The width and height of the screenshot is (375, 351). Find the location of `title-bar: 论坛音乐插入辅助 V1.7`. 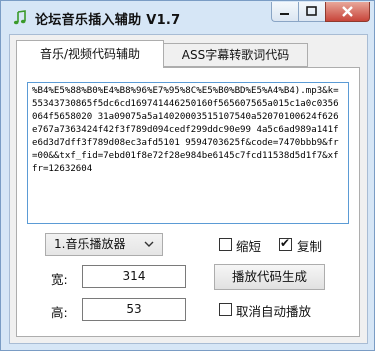

title-bar: 论坛音乐插入辅助 V1.7 is located at coordinates (187, 18).